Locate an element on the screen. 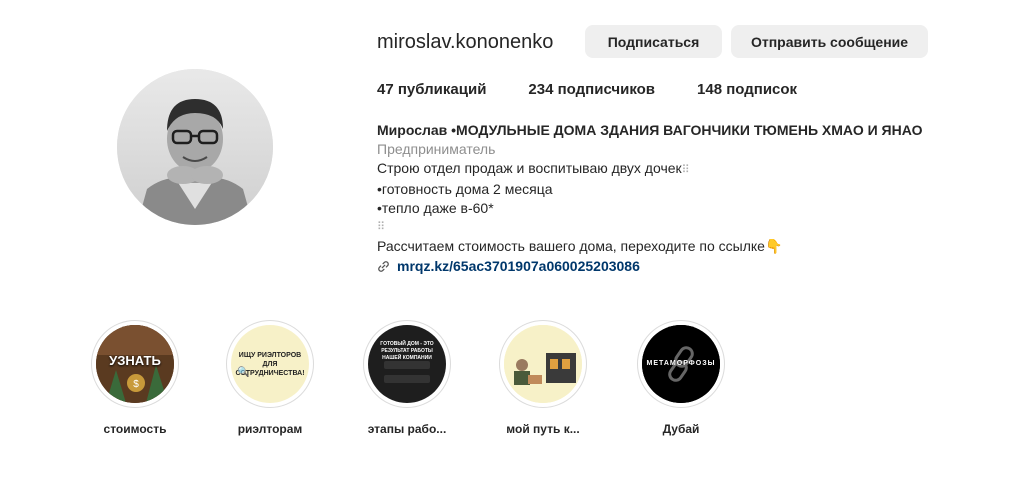 The width and height of the screenshot is (1024, 486). highlight-cover-text: МЕТАМОРФОЗЫ is located at coordinates (681, 363).